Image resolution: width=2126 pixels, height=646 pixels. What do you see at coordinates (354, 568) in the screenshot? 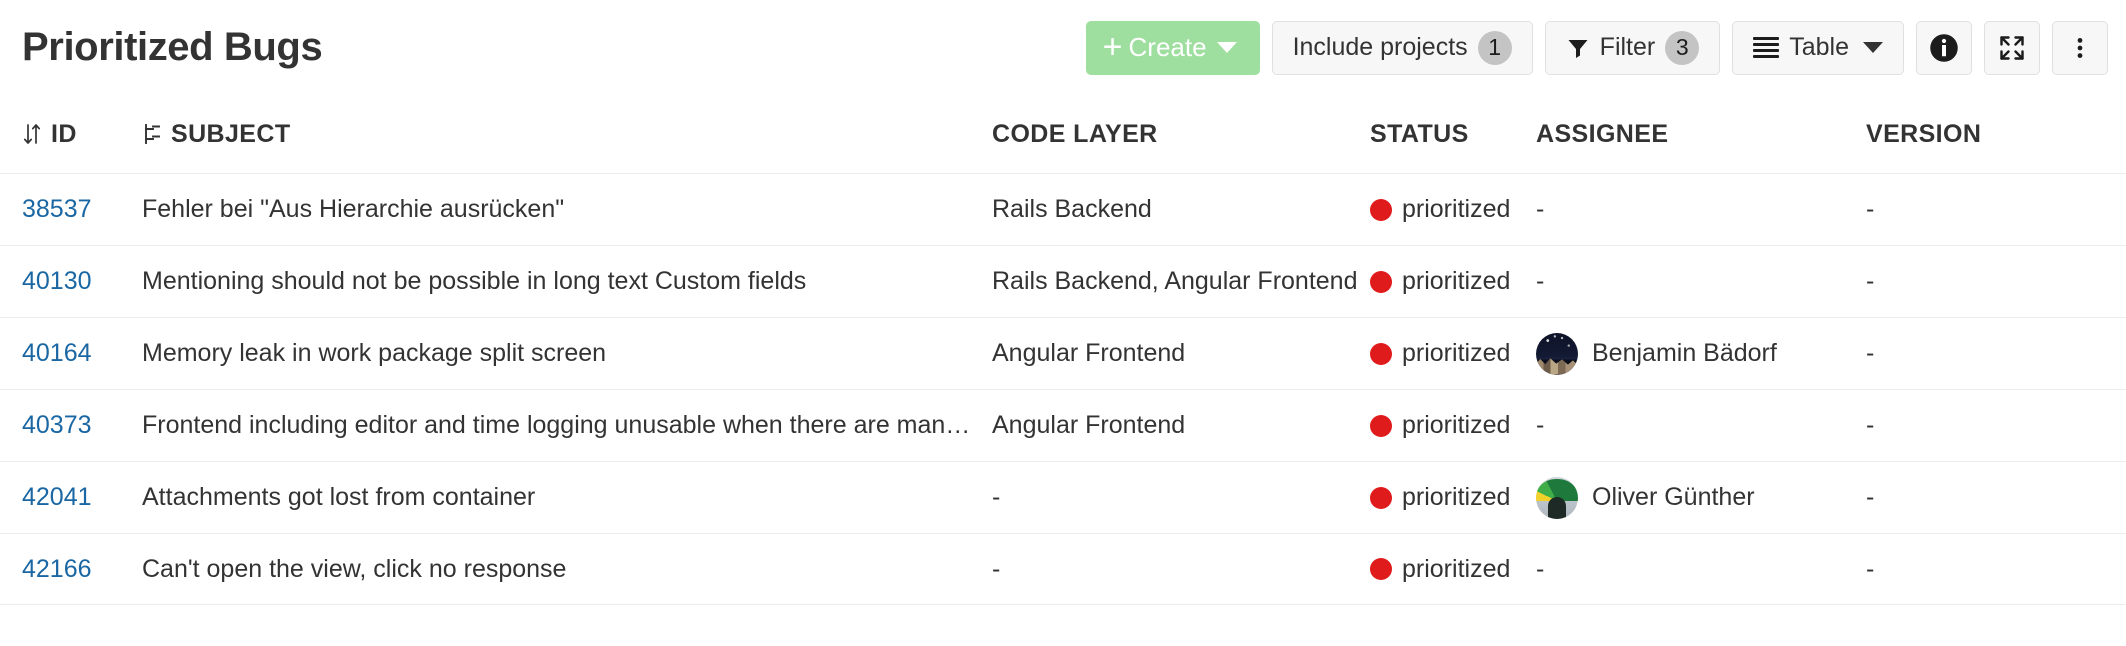
I see `subject-text: Can't open the view, click no response` at bounding box center [354, 568].